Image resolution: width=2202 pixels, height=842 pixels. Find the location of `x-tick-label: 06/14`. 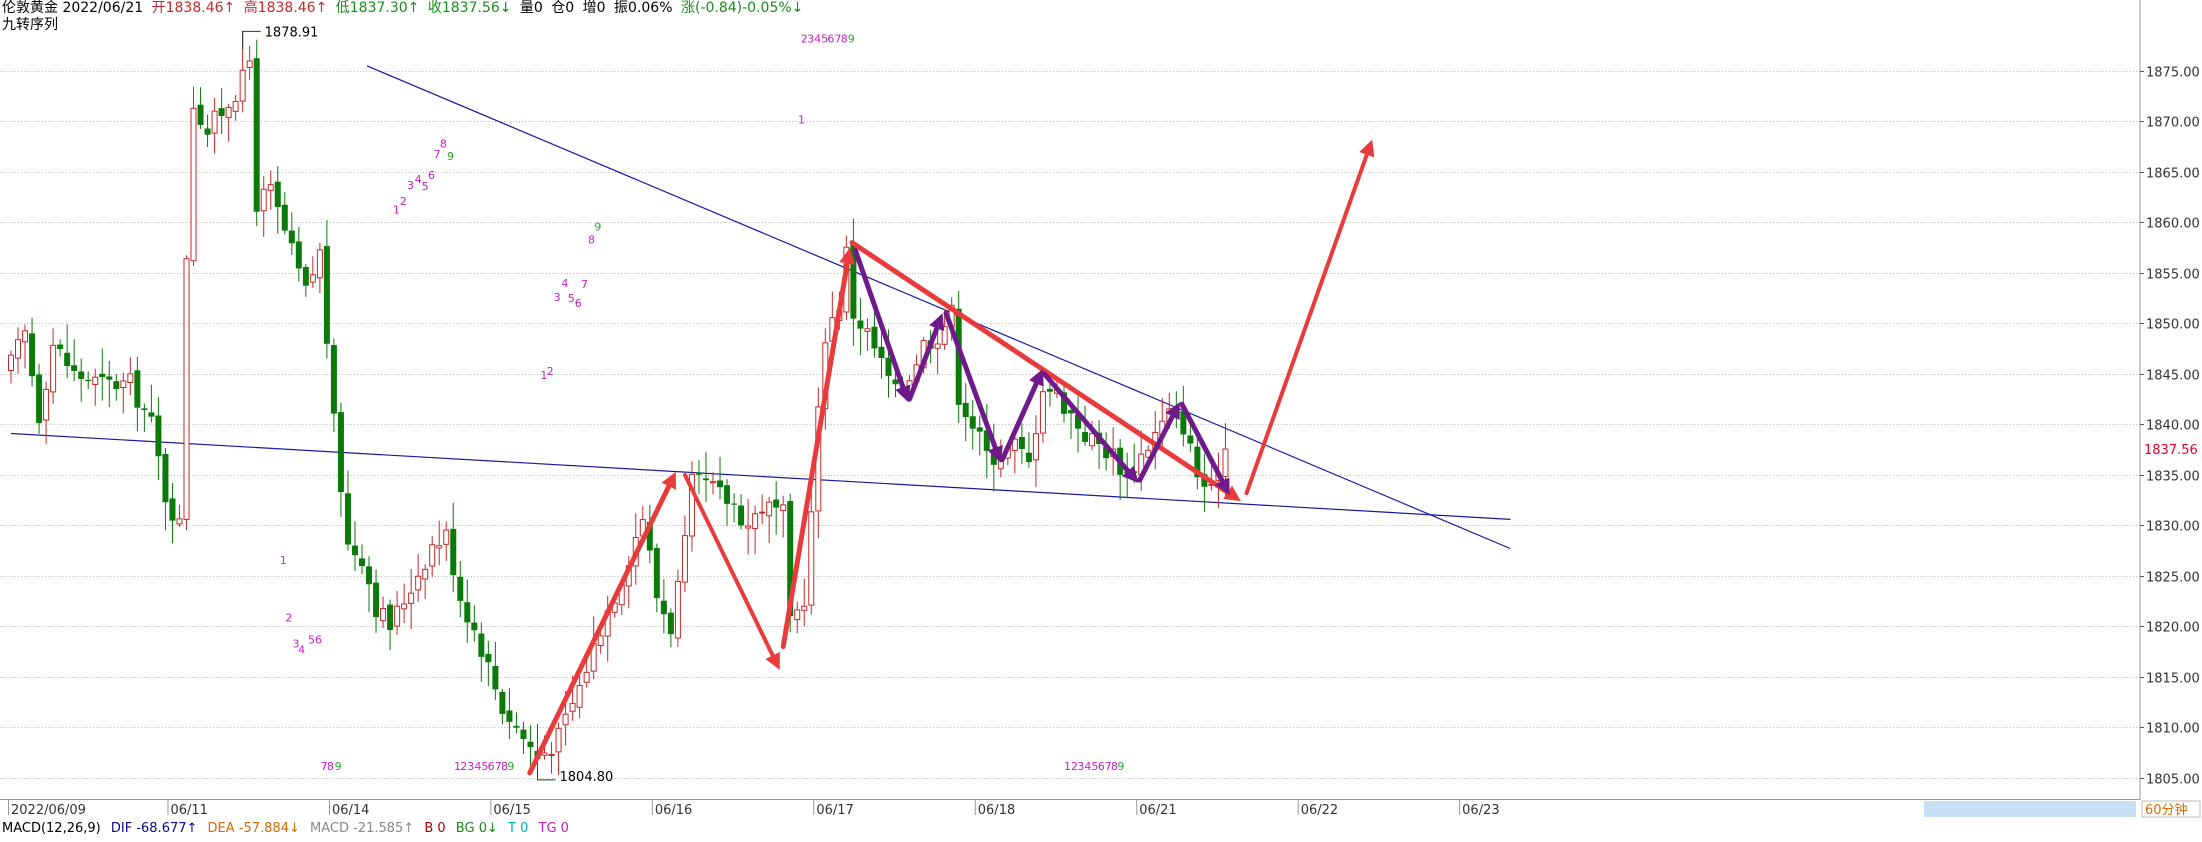

x-tick-label: 06/14 is located at coordinates (350, 810).